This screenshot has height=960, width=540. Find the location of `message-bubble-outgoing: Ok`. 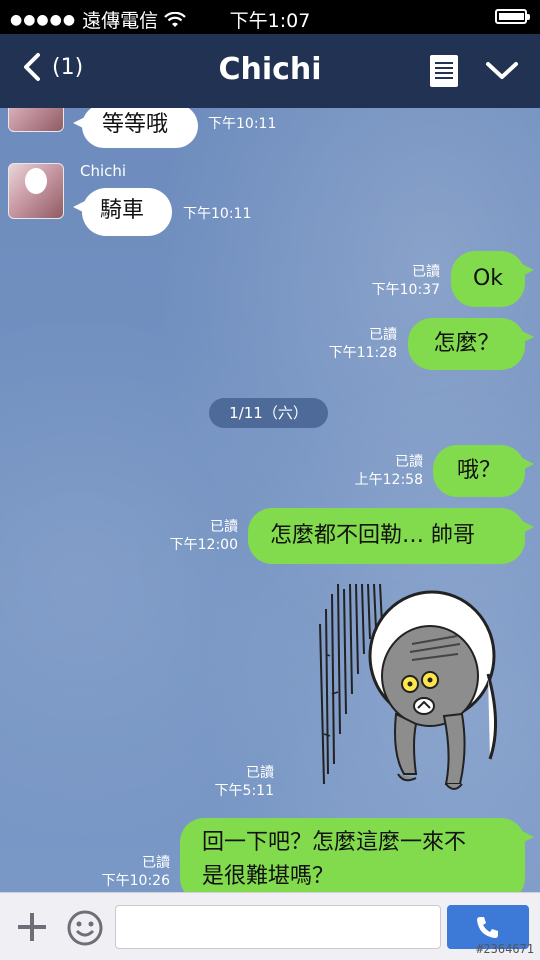

message-bubble-outgoing: Ok is located at coordinates (492, 279).